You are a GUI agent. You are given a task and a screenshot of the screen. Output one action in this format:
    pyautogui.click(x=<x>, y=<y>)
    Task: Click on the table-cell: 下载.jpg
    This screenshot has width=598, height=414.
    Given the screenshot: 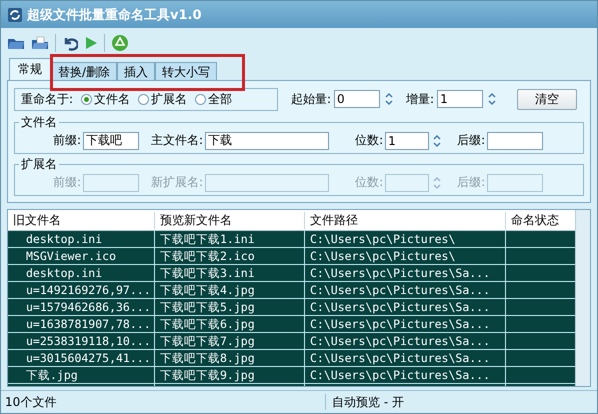 What is the action you would take?
    pyautogui.click(x=81, y=375)
    